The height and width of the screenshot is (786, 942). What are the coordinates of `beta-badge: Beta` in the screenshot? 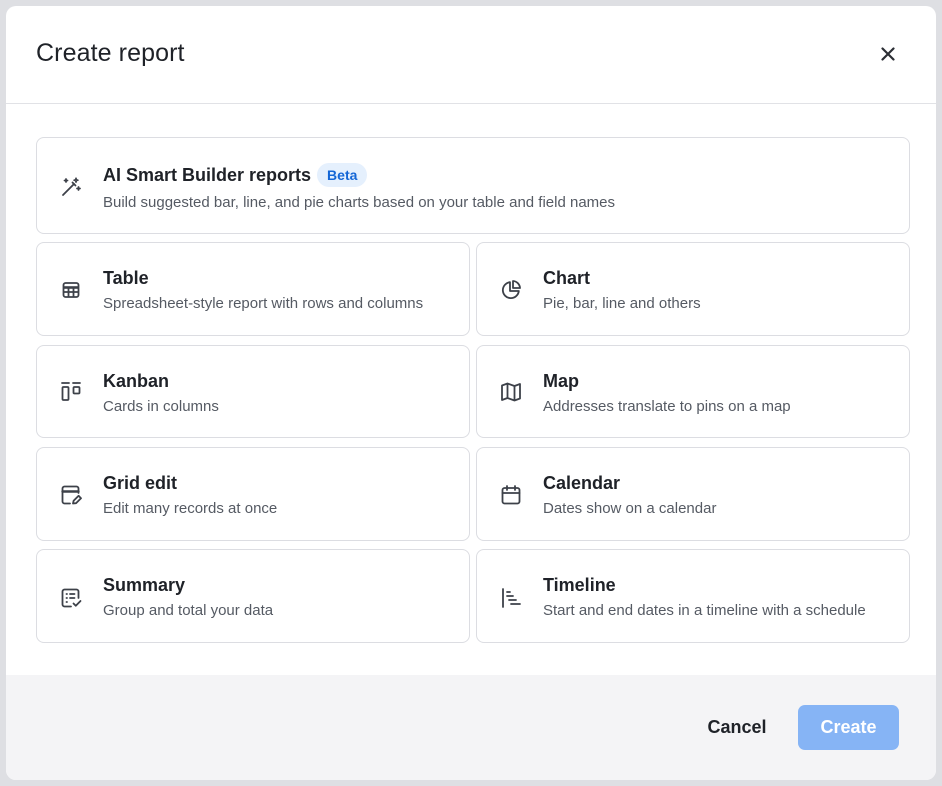 It's located at (342, 175).